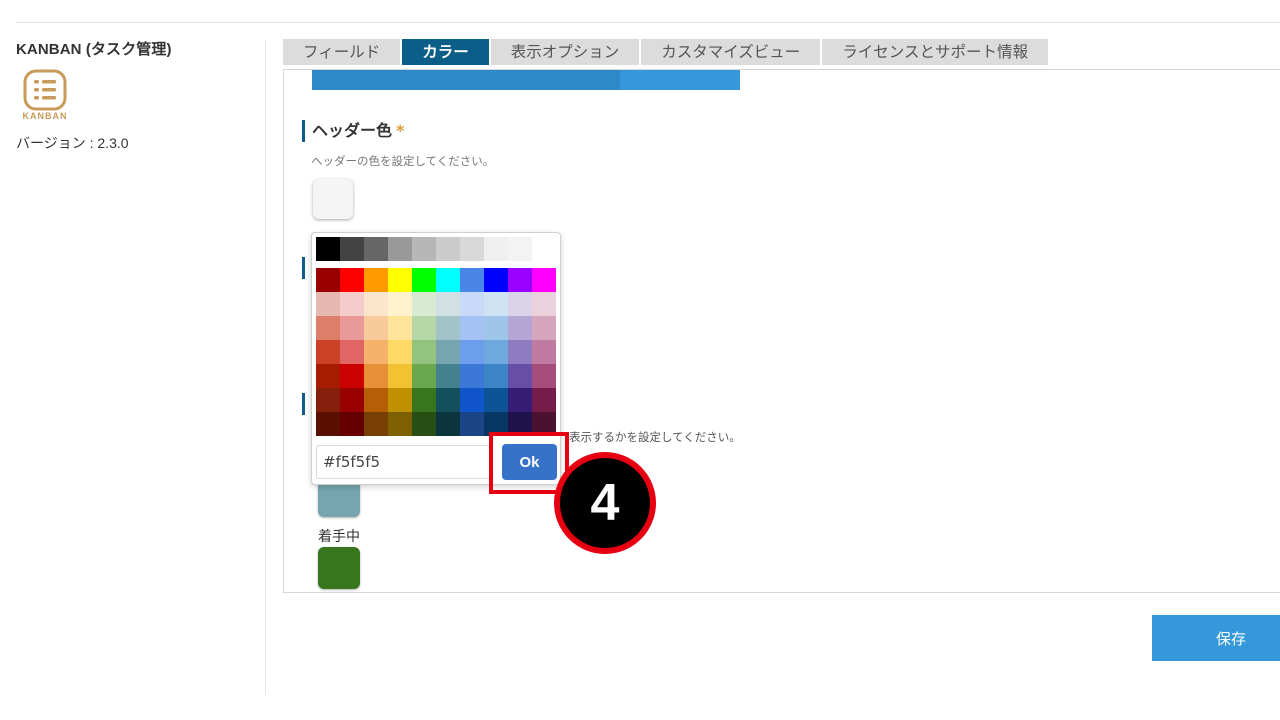 This screenshot has width=1280, height=720. What do you see at coordinates (339, 568) in the screenshot?
I see `status-color-swatch-in-progress` at bounding box center [339, 568].